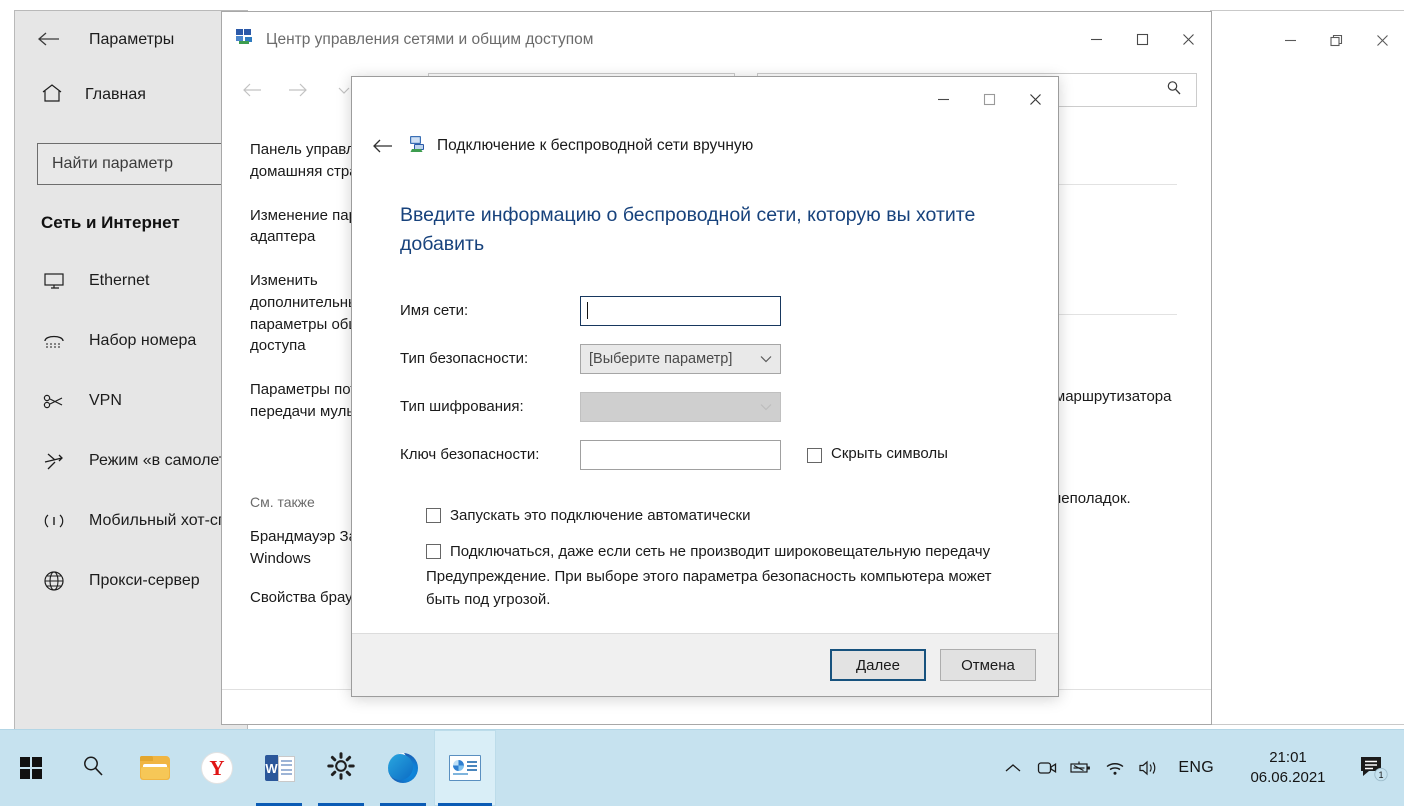 The height and width of the screenshot is (806, 1404). I want to click on encryption-type-select, so click(680, 406).